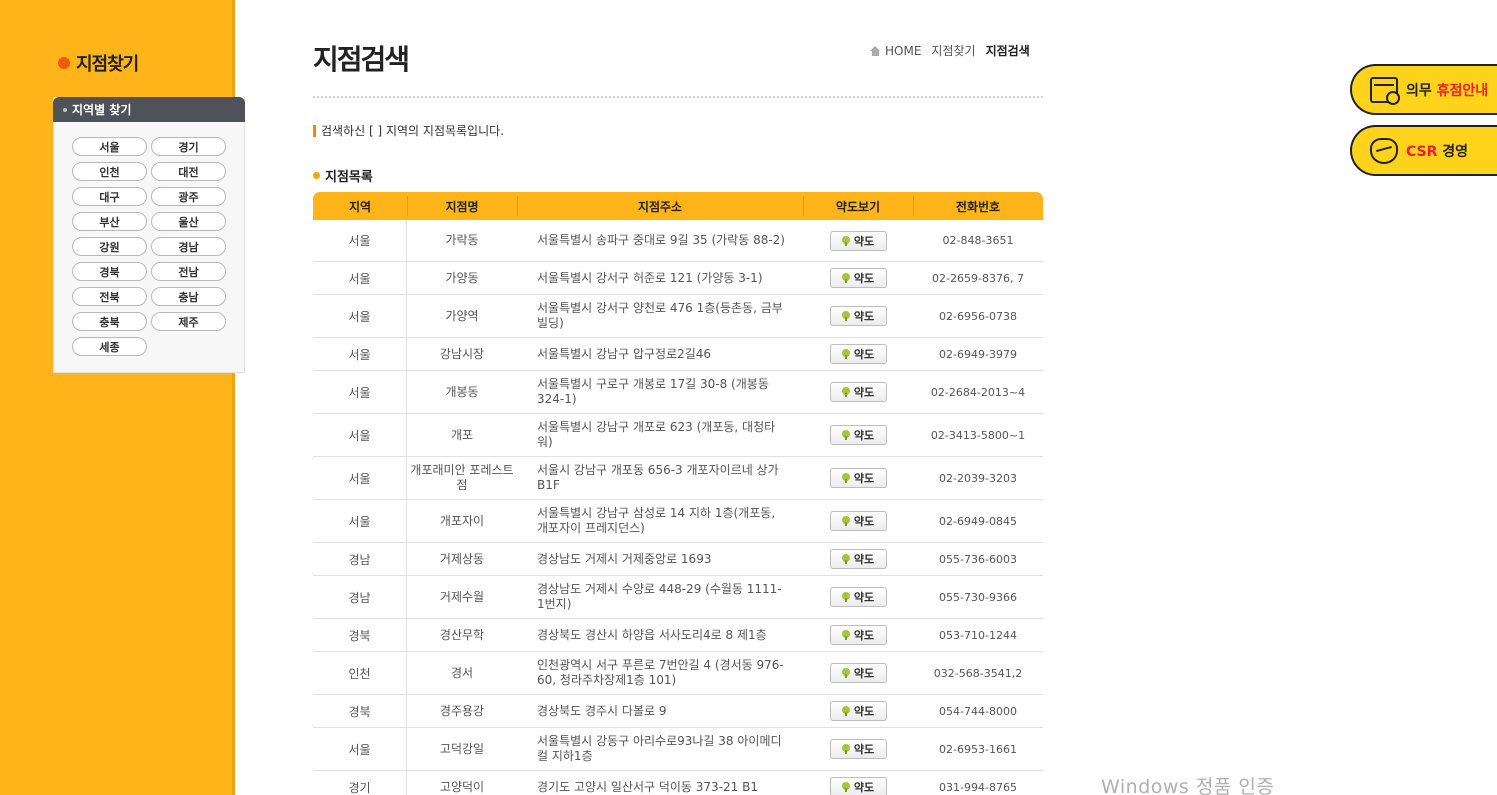 This screenshot has width=1497, height=795. I want to click on closure-notice-button: 의무 휴점안내, so click(1423, 89).